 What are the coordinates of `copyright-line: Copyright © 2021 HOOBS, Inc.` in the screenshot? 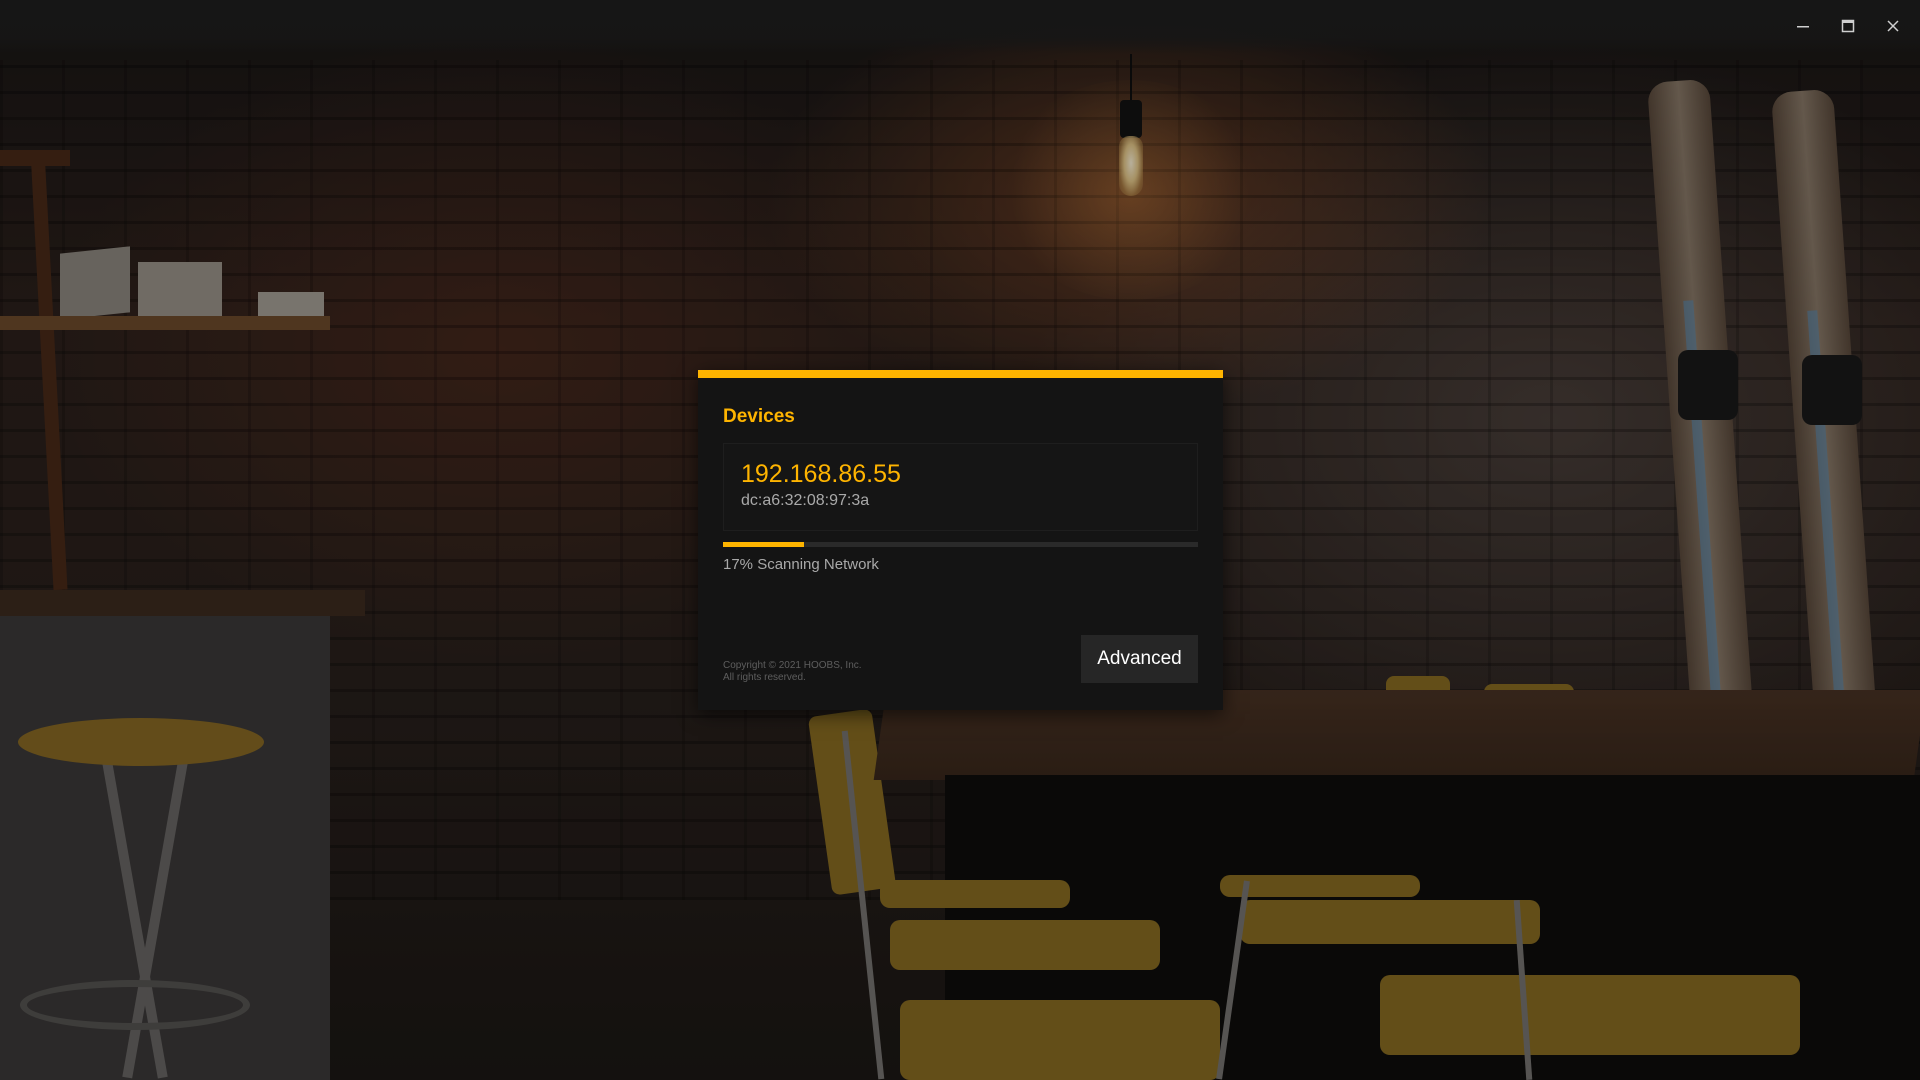 It's located at (792, 665).